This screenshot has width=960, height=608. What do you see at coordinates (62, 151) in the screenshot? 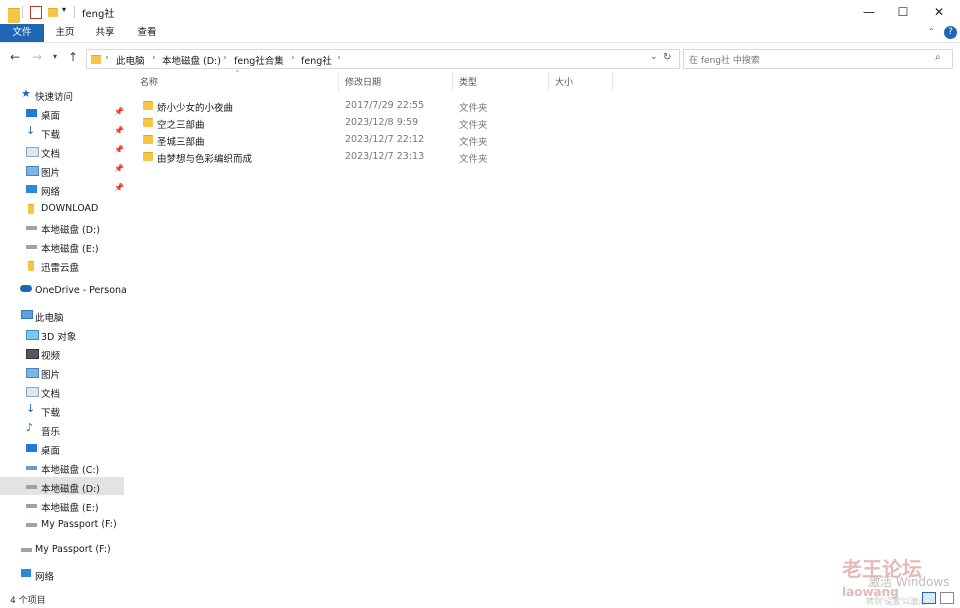
I see `nav-item-documents: 文档 📌` at bounding box center [62, 151].